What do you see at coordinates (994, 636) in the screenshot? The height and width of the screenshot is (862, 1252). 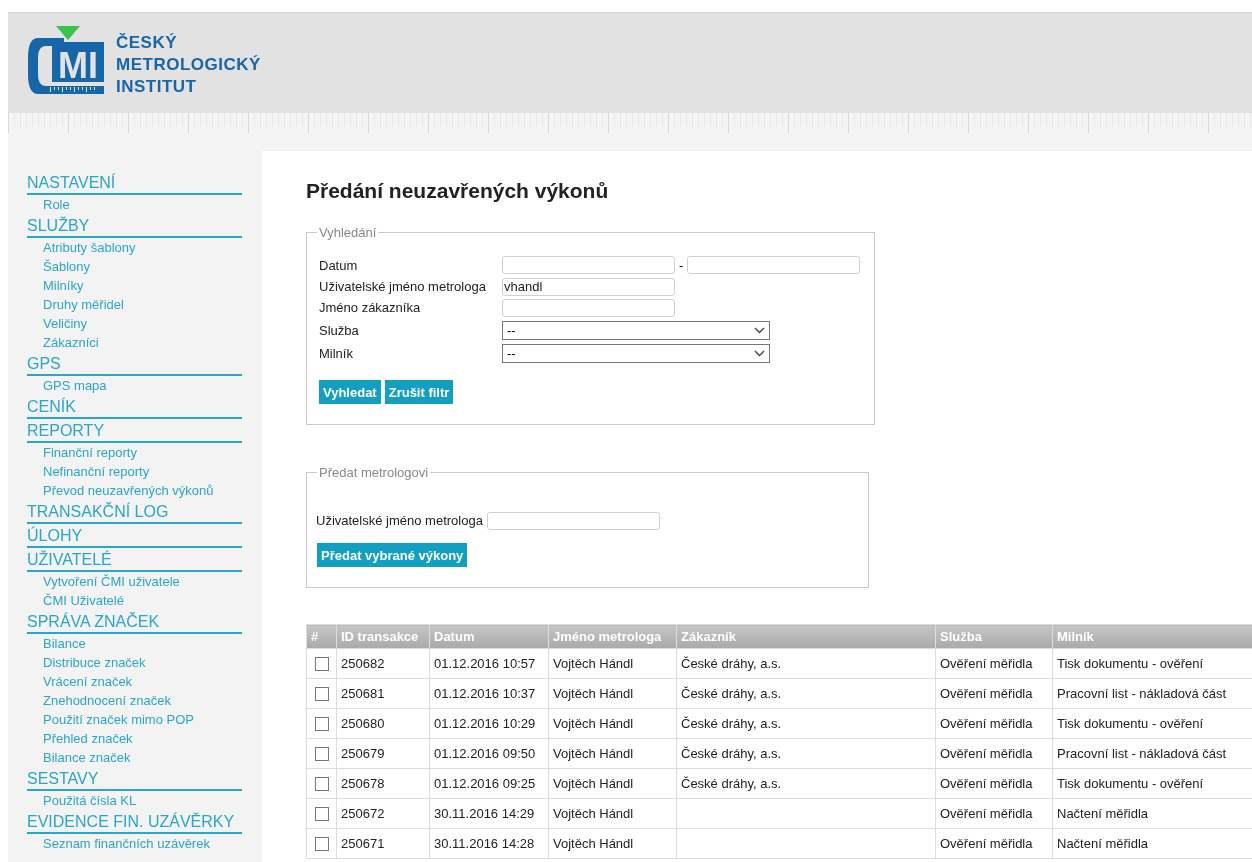 I see `column-header: Služba` at bounding box center [994, 636].